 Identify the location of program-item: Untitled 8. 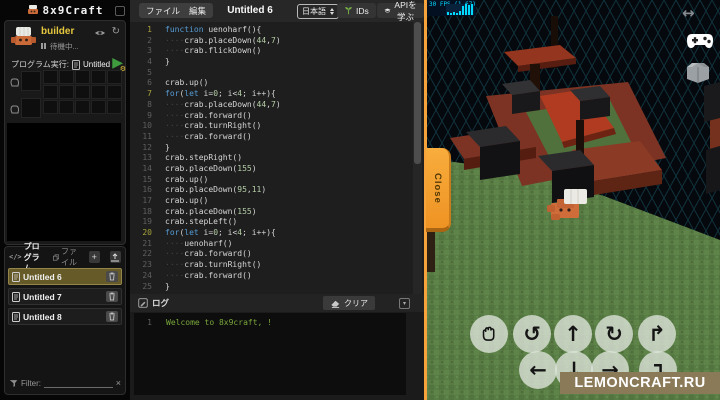
(65, 316).